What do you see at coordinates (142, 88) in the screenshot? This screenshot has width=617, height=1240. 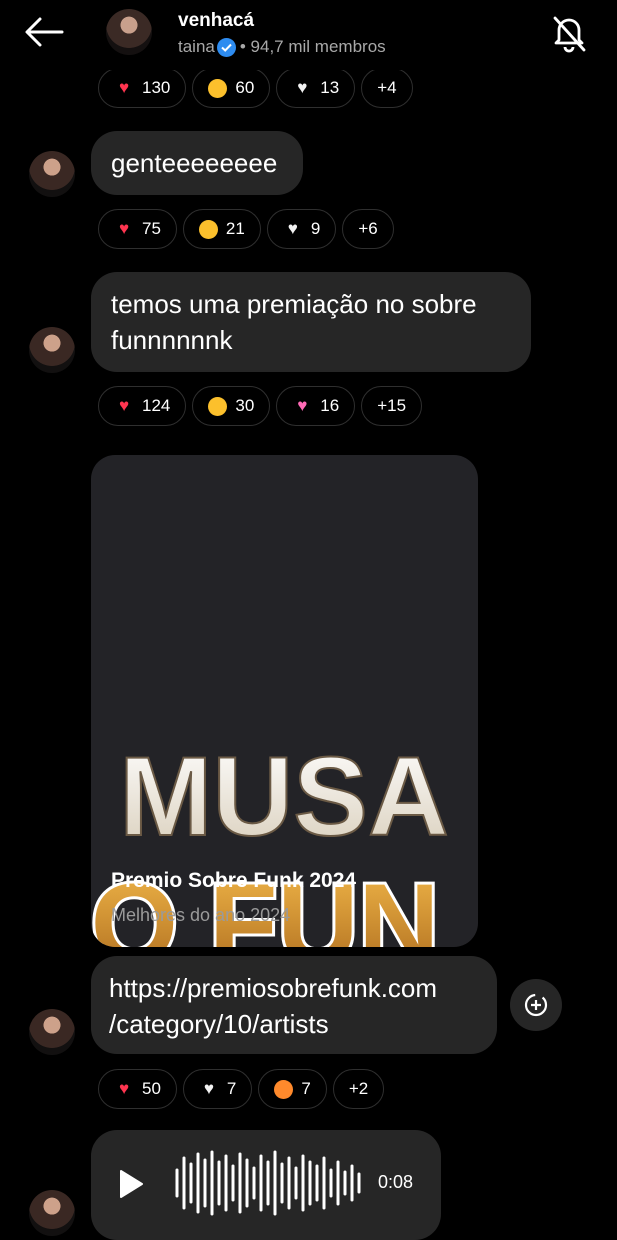 I see `reaction-heart: ♥ 130` at bounding box center [142, 88].